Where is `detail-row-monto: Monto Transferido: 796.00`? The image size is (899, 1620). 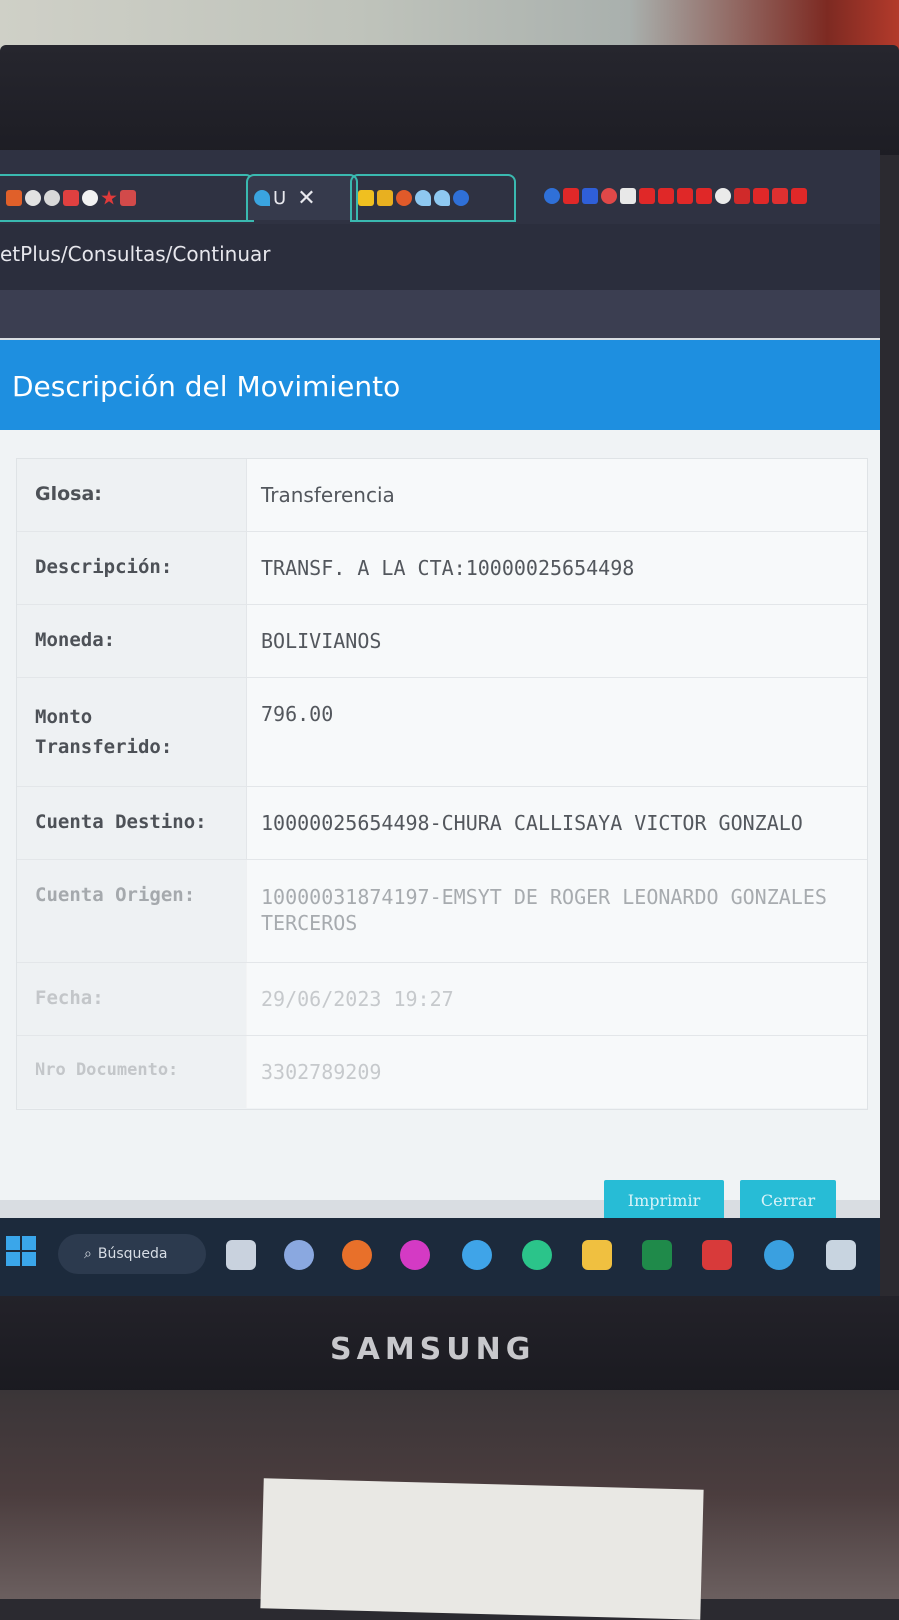 detail-row-monto: Monto Transferido: 796.00 is located at coordinates (442, 732).